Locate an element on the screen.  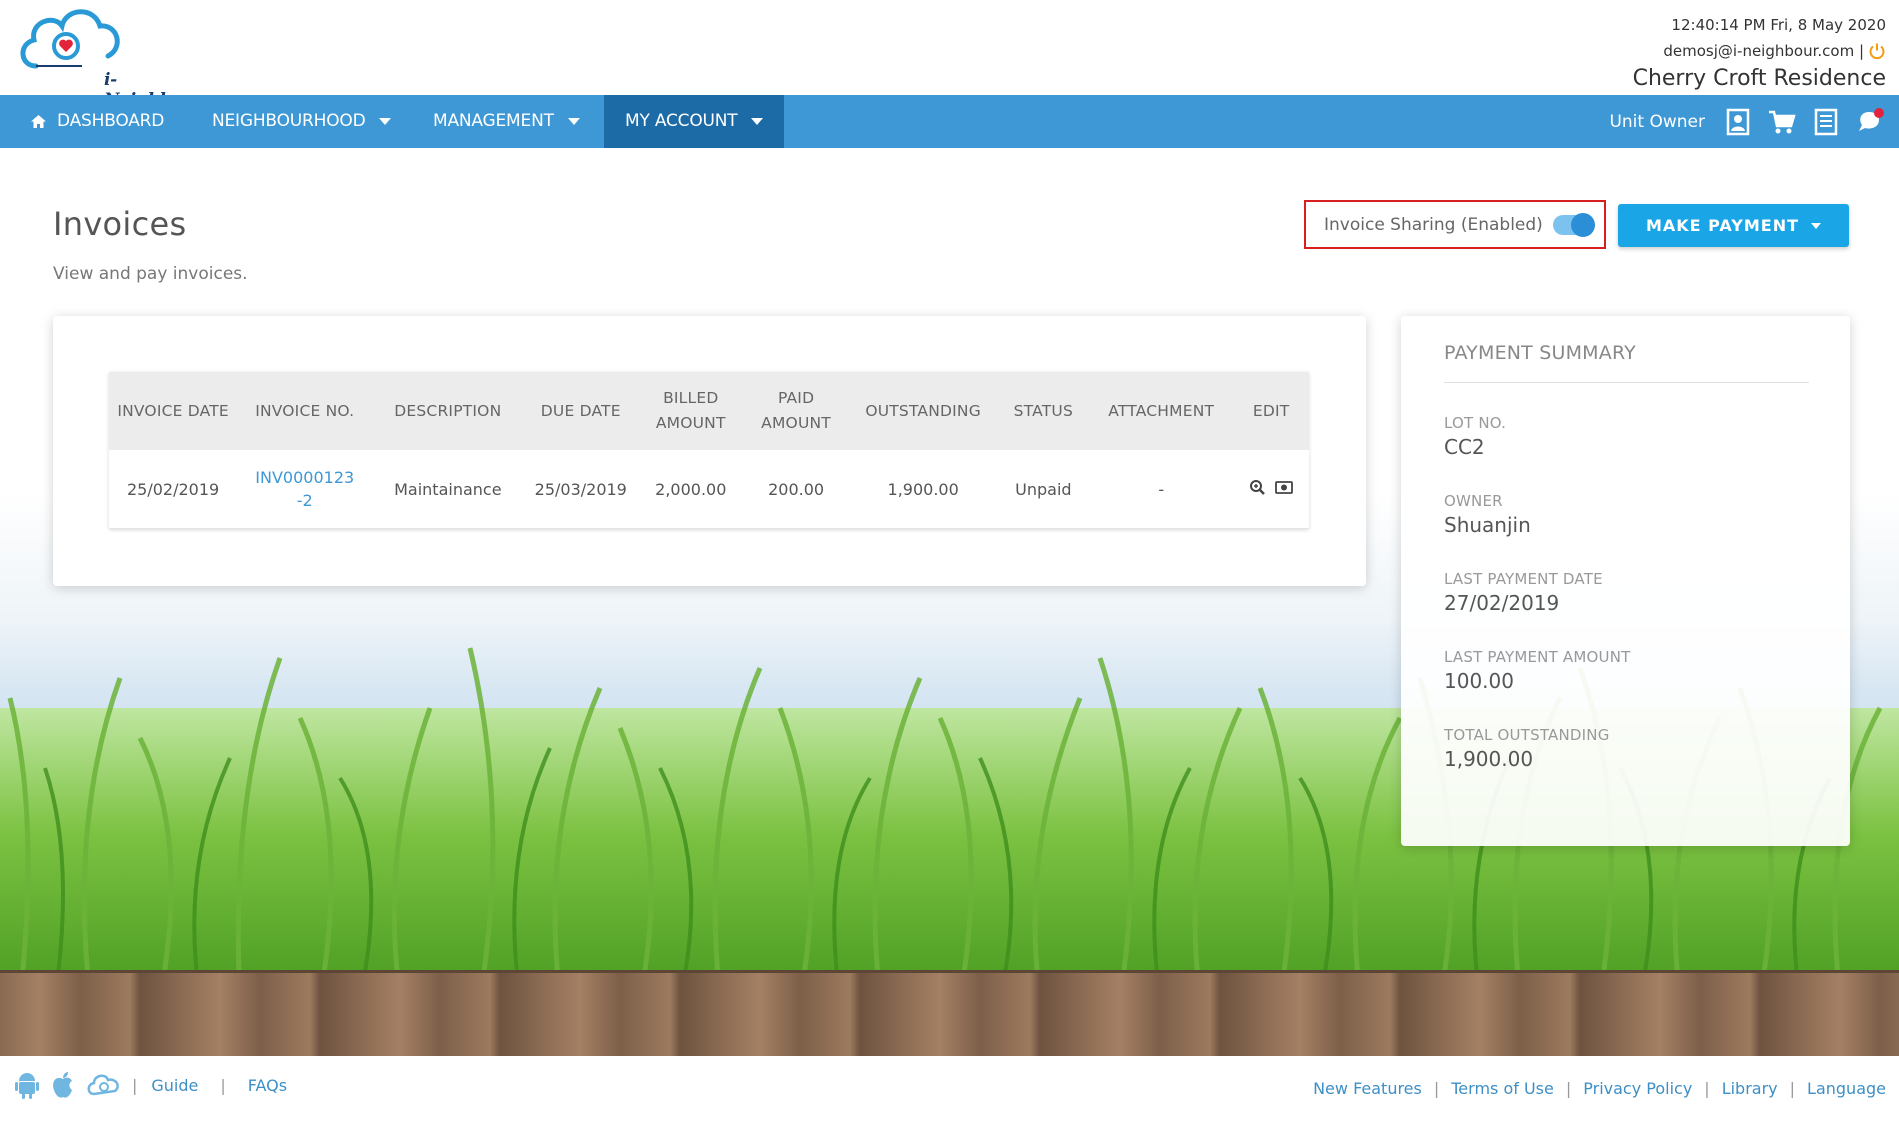
user-row: demosj@i-neighbour.com | is located at coordinates (1759, 51).